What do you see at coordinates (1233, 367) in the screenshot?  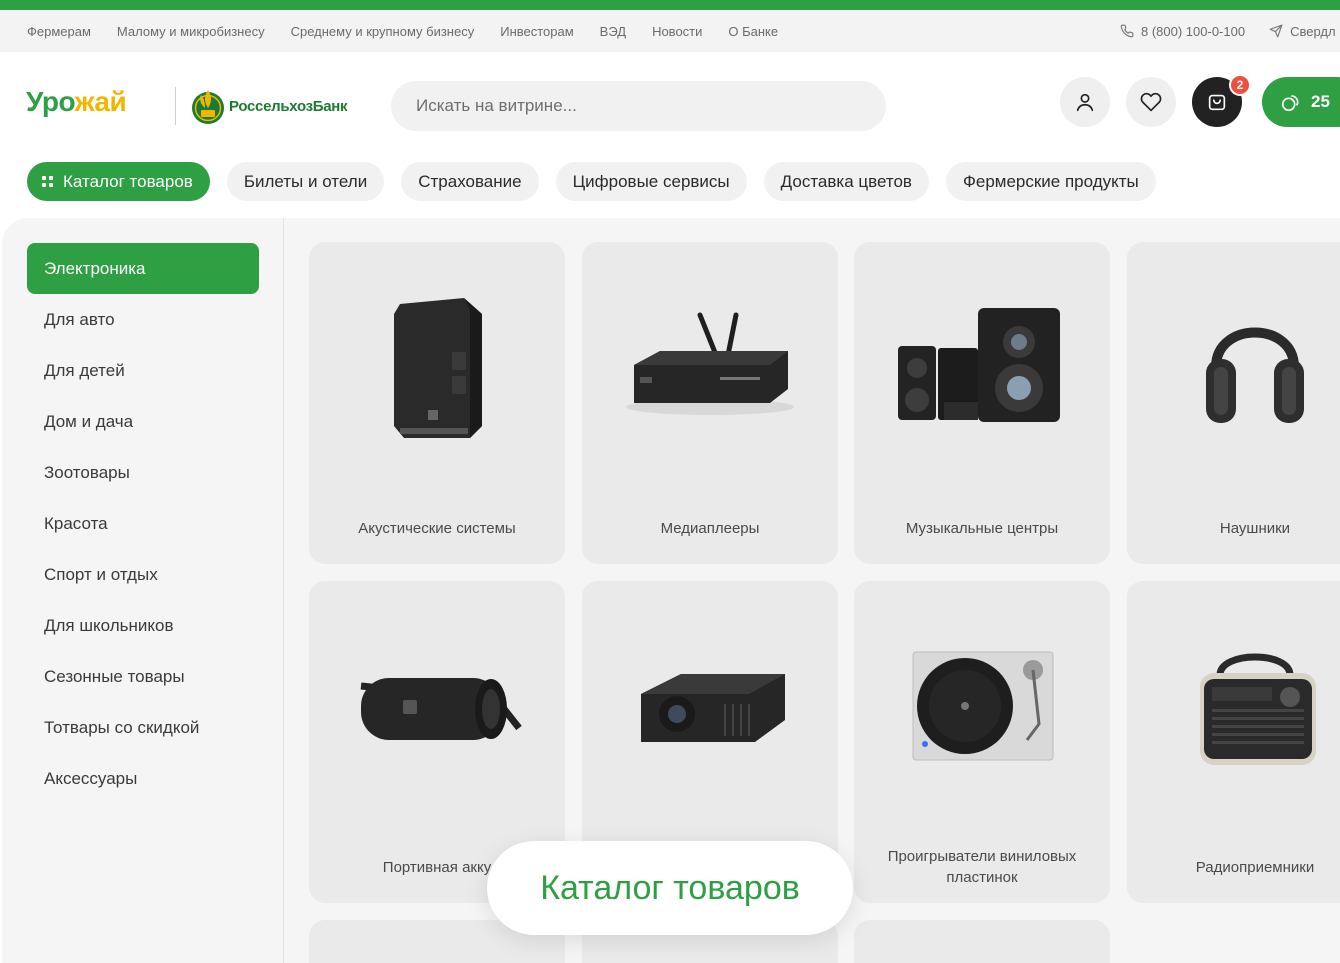 I see `headphones-icon` at bounding box center [1233, 367].